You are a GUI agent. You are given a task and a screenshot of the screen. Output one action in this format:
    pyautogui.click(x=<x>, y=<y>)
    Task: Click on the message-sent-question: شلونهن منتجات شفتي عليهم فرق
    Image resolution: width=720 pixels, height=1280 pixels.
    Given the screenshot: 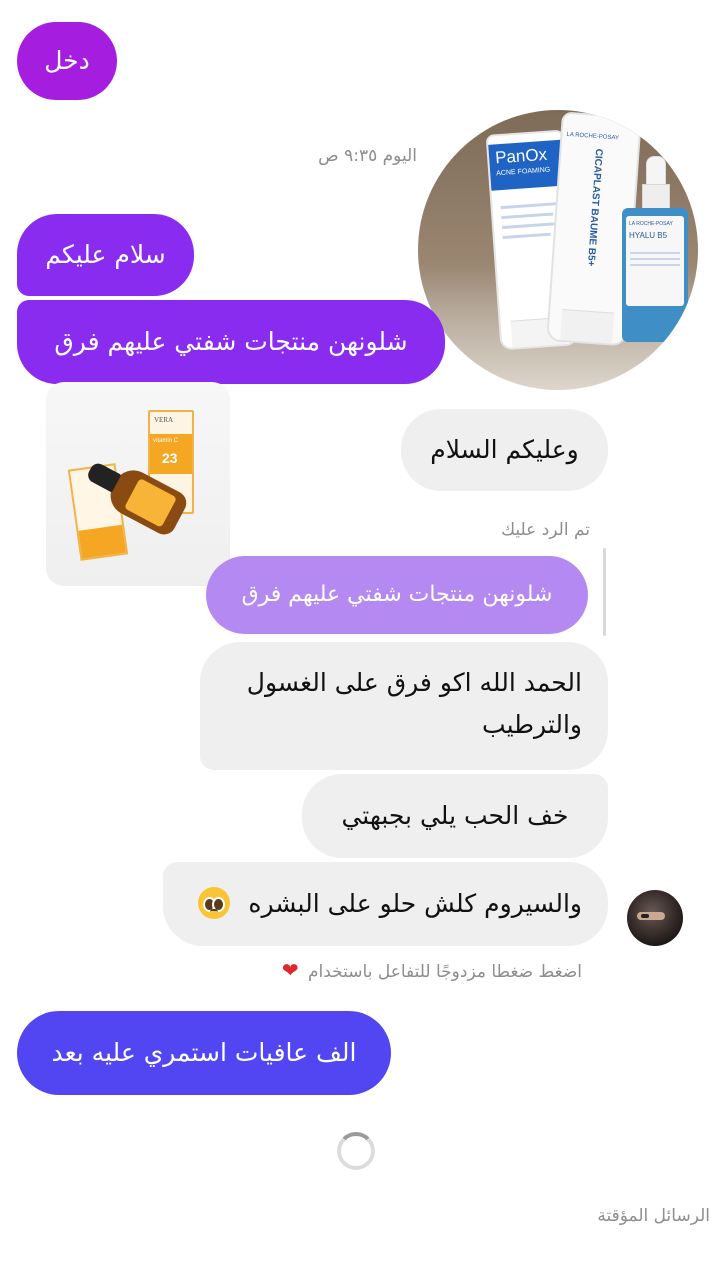 What is the action you would take?
    pyautogui.click(x=231, y=342)
    